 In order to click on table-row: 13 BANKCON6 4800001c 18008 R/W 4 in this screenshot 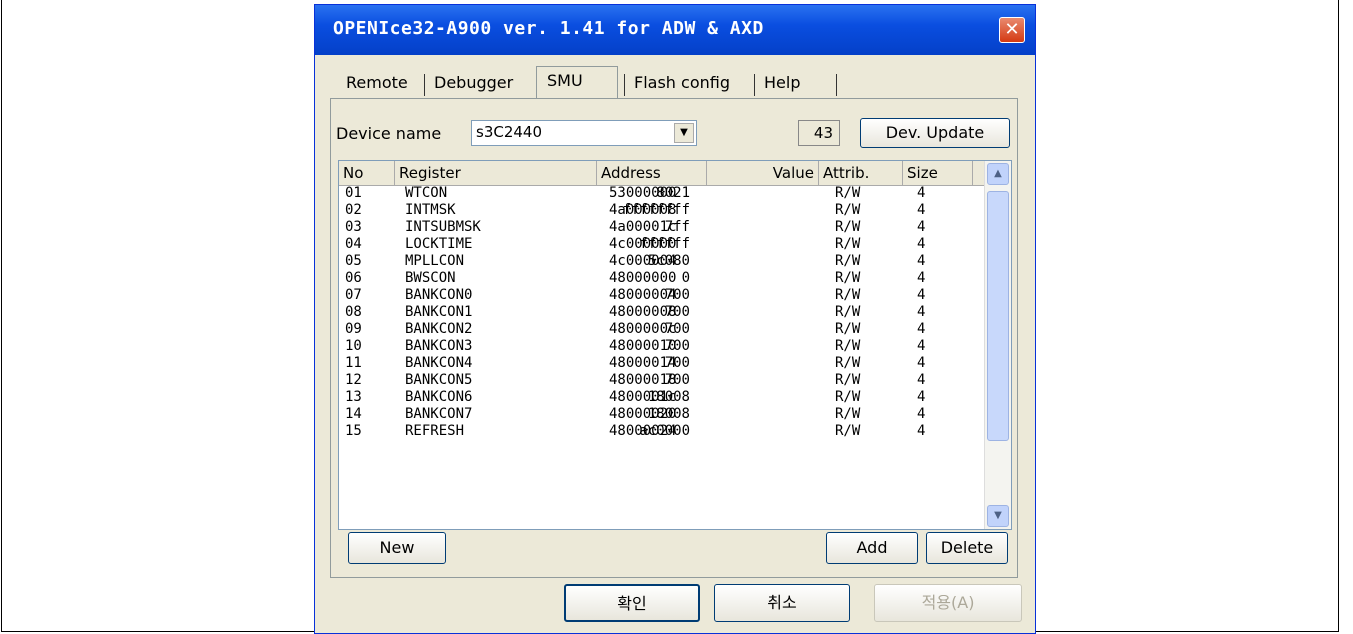, I will do `click(662, 397)`.